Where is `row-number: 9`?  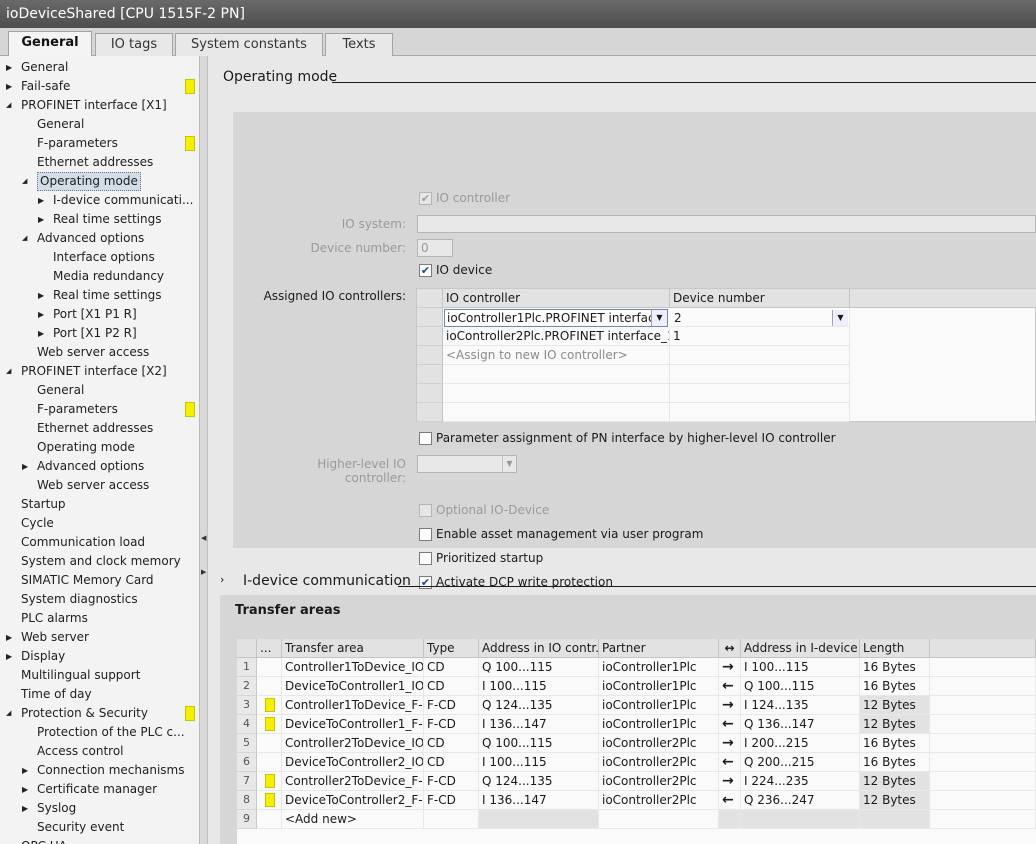
row-number: 9 is located at coordinates (247, 819).